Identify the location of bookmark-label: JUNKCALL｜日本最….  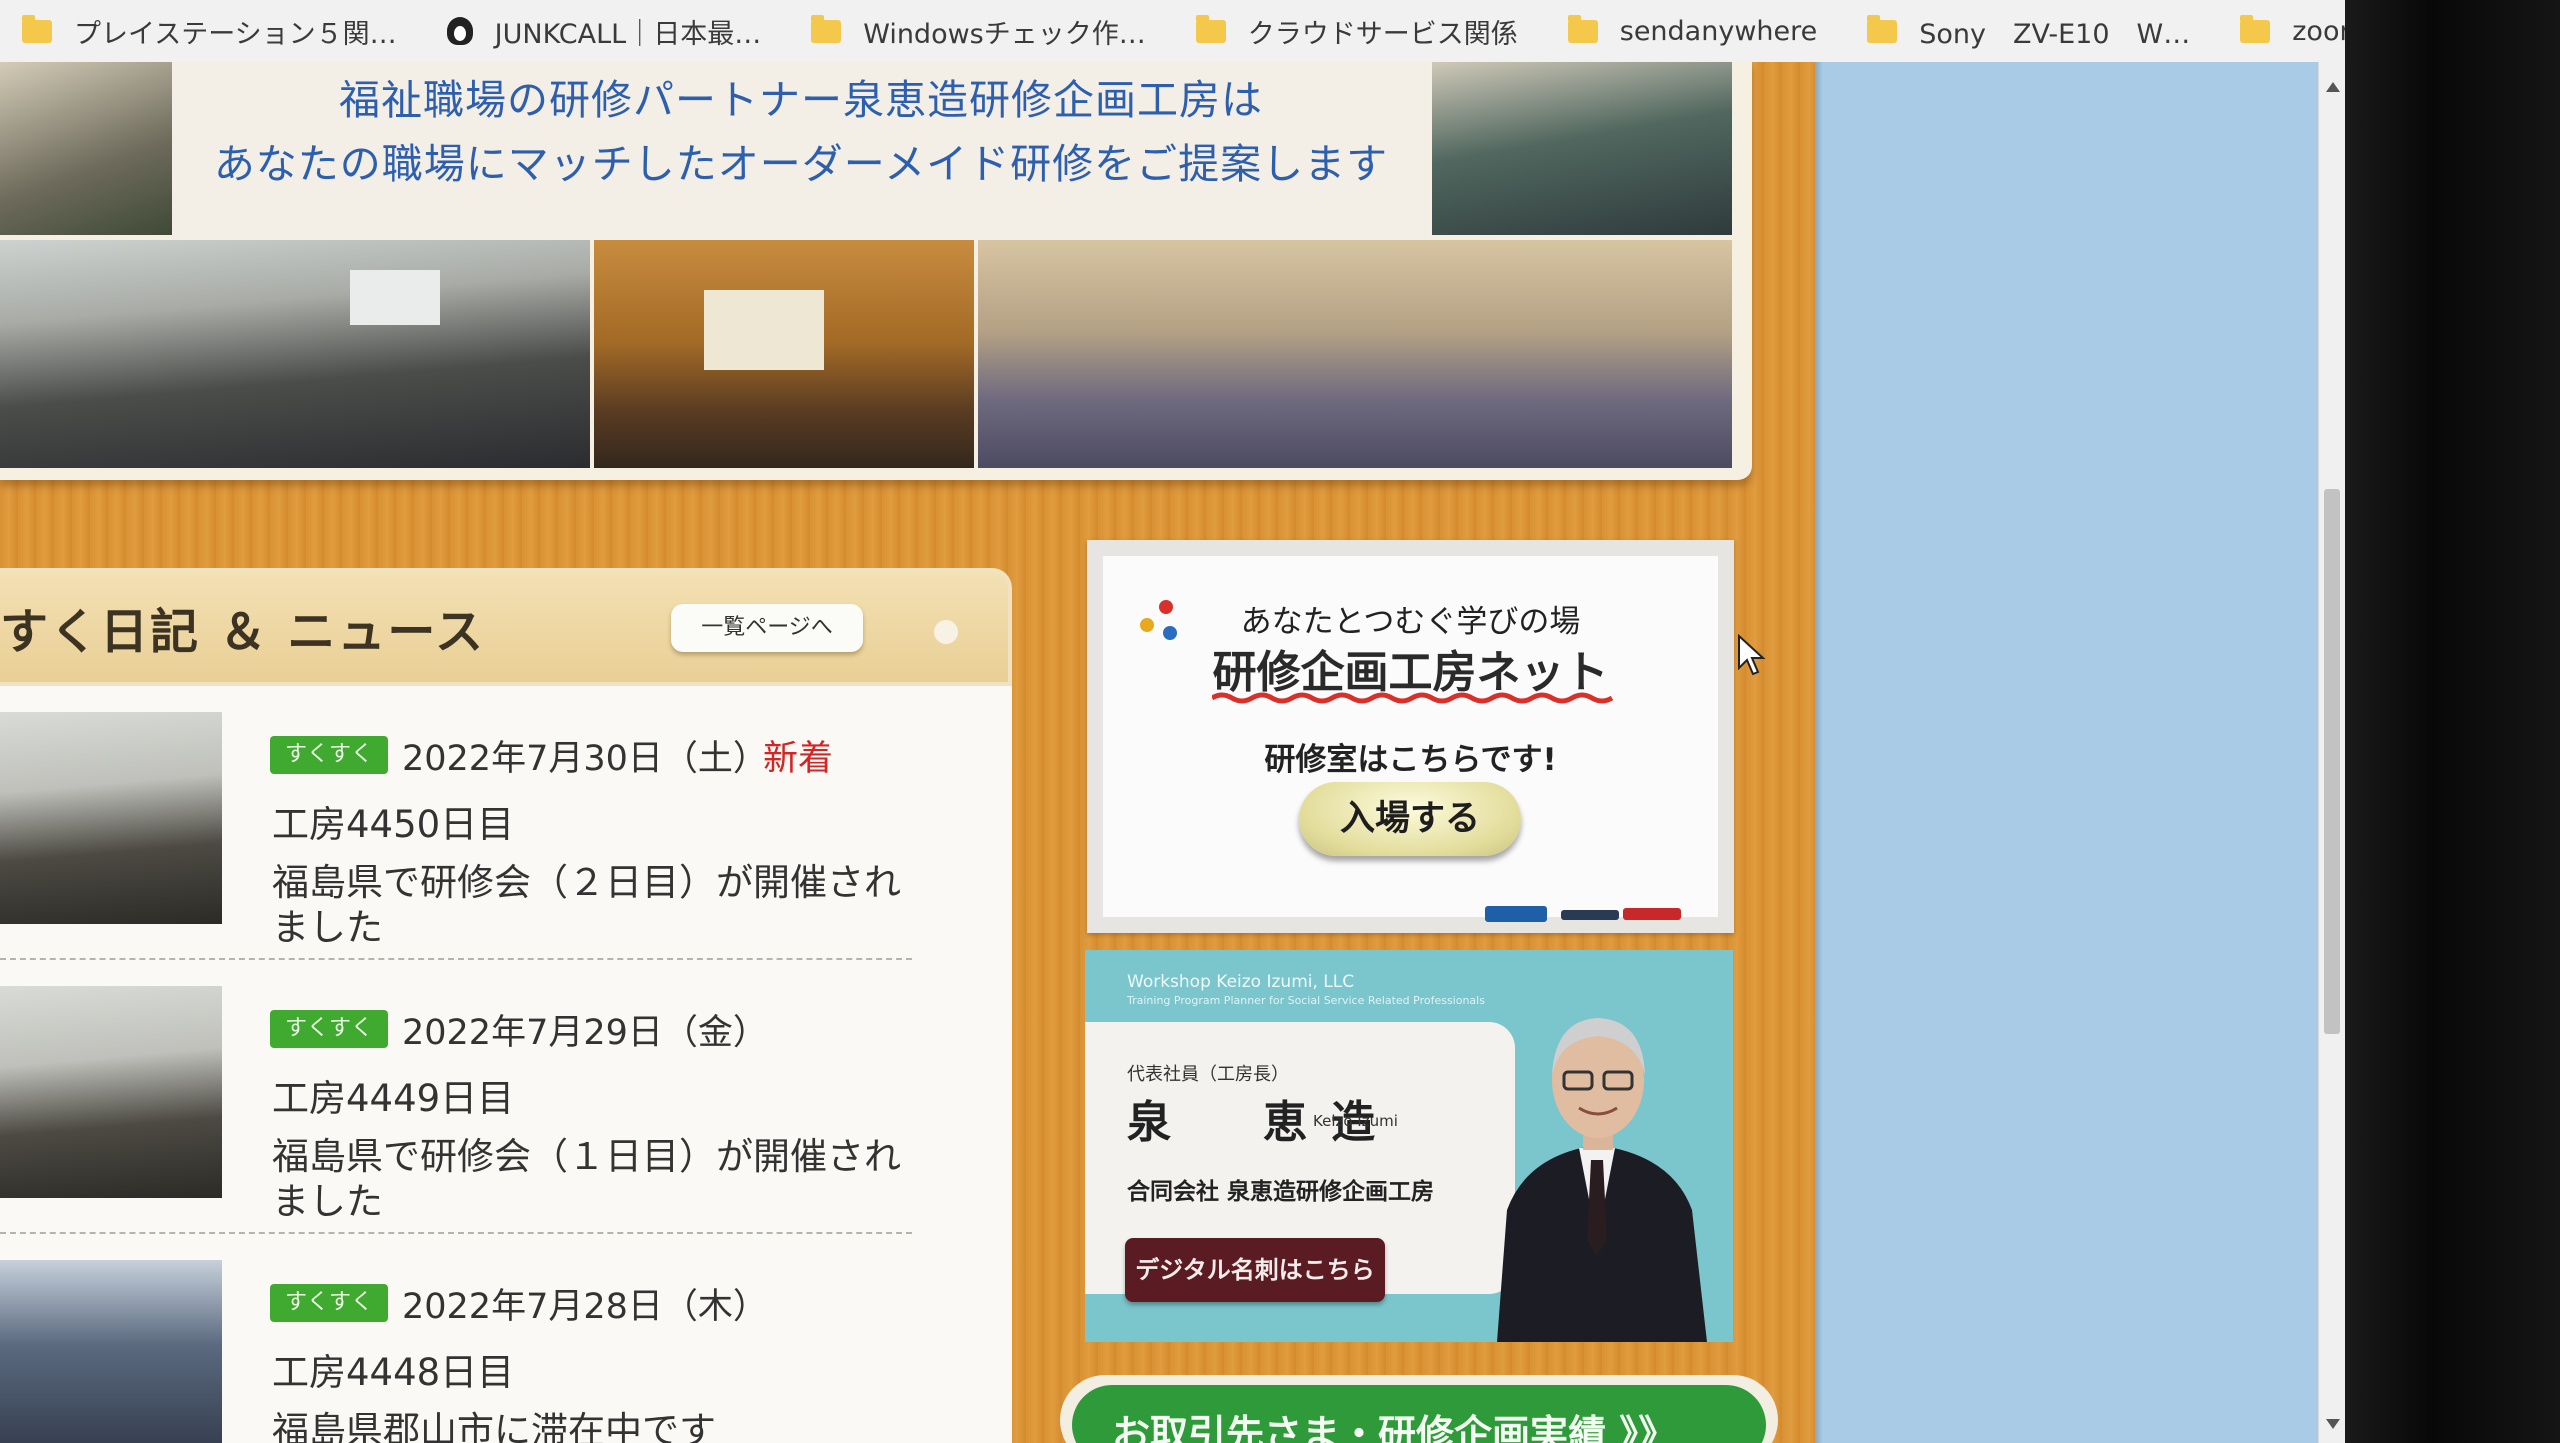
(628, 34).